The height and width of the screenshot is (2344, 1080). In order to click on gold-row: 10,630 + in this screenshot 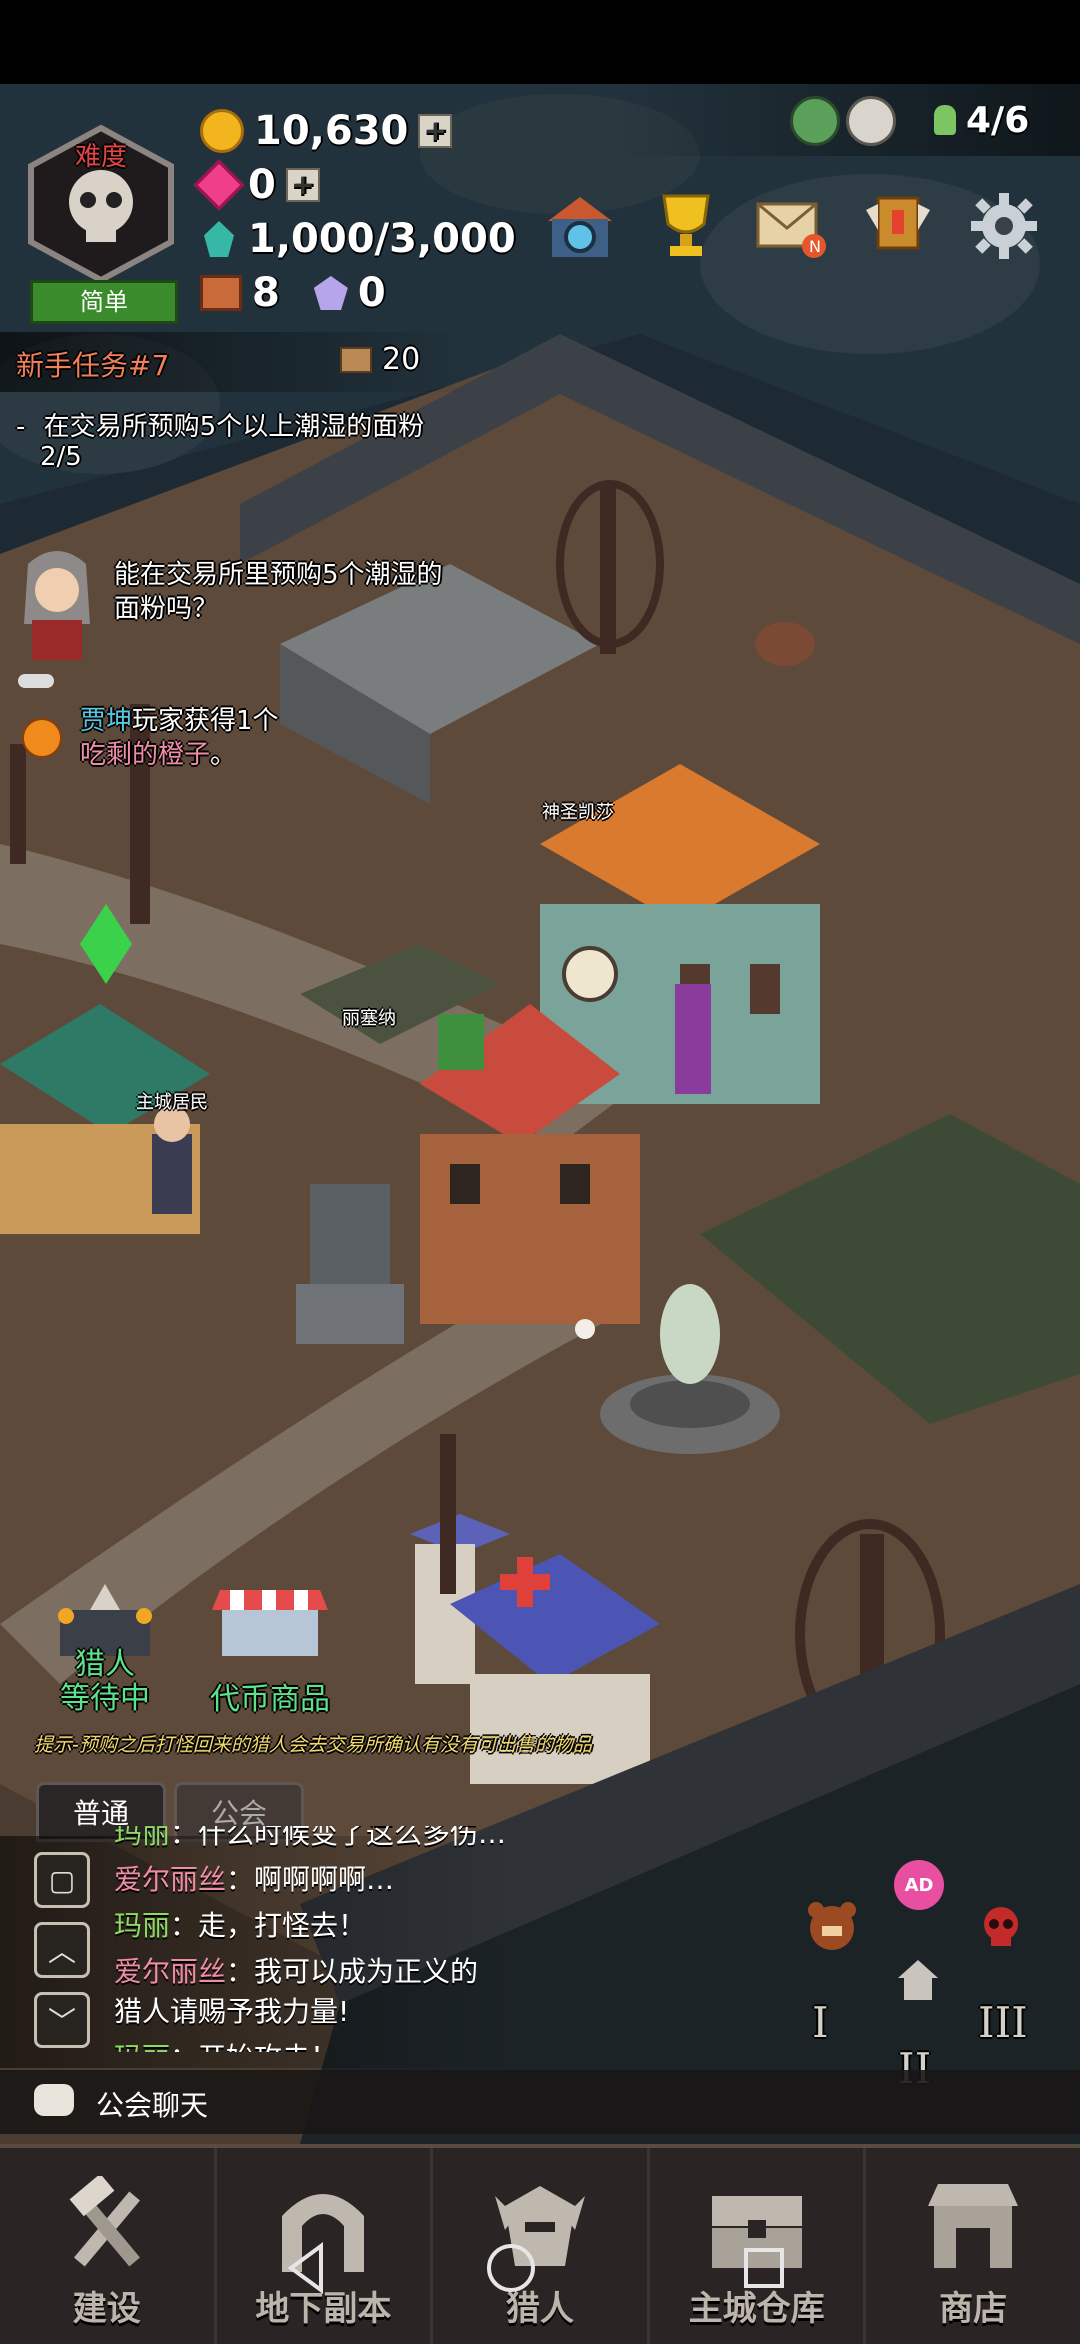, I will do `click(358, 131)`.